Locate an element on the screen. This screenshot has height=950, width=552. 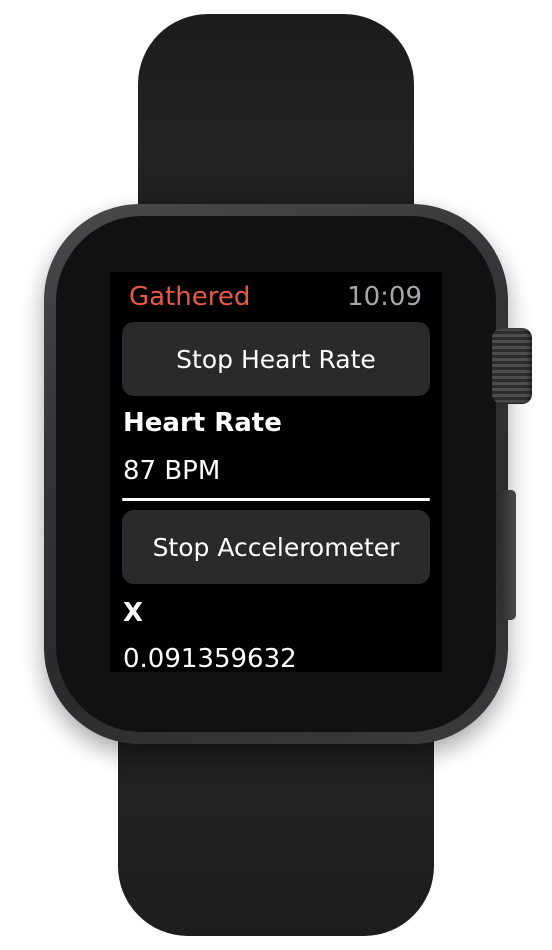
digital-crown is located at coordinates (512, 366).